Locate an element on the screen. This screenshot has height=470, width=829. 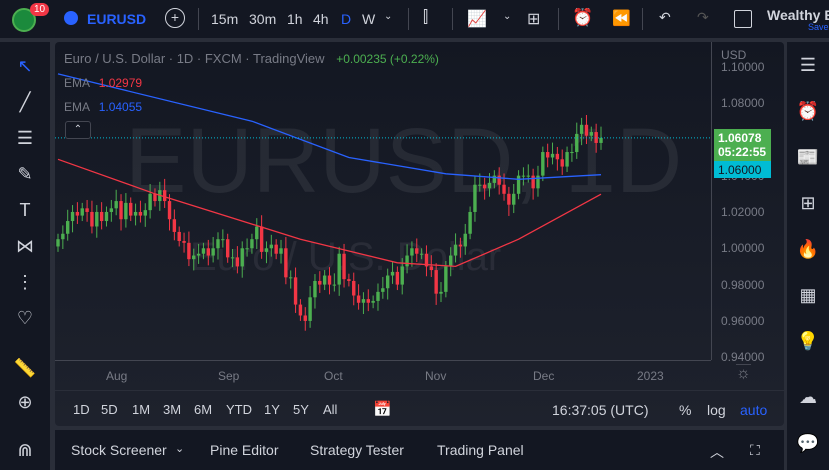
prediction-icon: ⋮ is located at coordinates (25, 282).